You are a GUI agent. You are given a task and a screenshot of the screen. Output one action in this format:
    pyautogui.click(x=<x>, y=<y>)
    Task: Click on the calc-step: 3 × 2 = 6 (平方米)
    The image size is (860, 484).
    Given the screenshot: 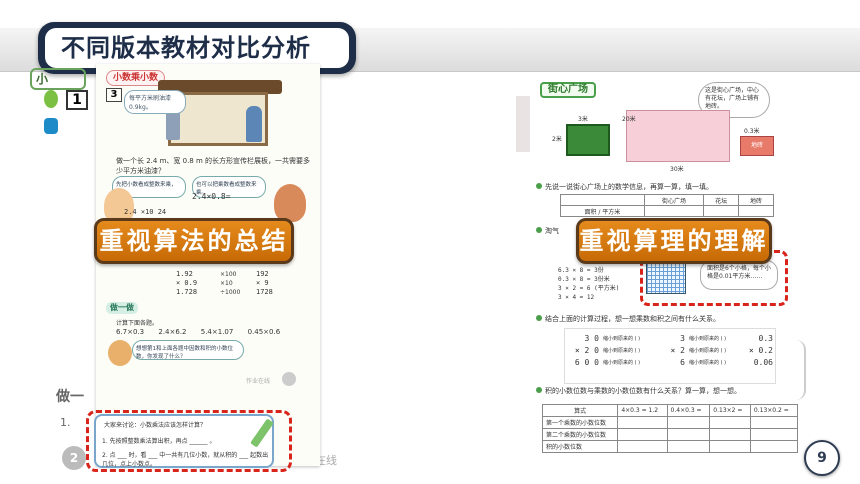 What is the action you would take?
    pyautogui.click(x=589, y=288)
    